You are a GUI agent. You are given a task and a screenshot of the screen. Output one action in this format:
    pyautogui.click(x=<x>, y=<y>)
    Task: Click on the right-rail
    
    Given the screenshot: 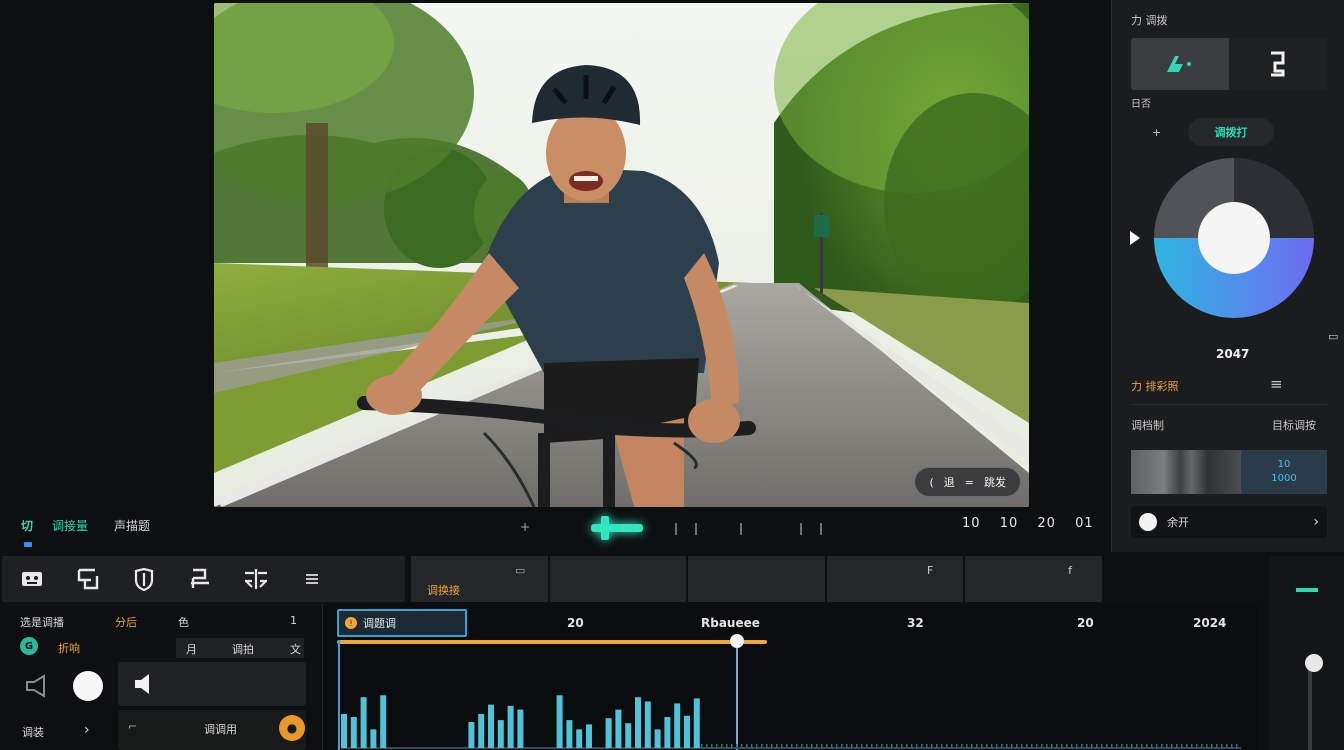 What is the action you would take?
    pyautogui.click(x=1307, y=653)
    